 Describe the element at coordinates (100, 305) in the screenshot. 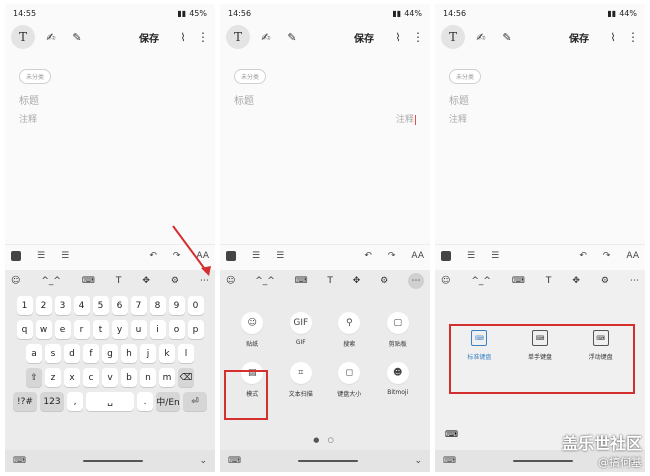

I see `key-5: 5` at that location.